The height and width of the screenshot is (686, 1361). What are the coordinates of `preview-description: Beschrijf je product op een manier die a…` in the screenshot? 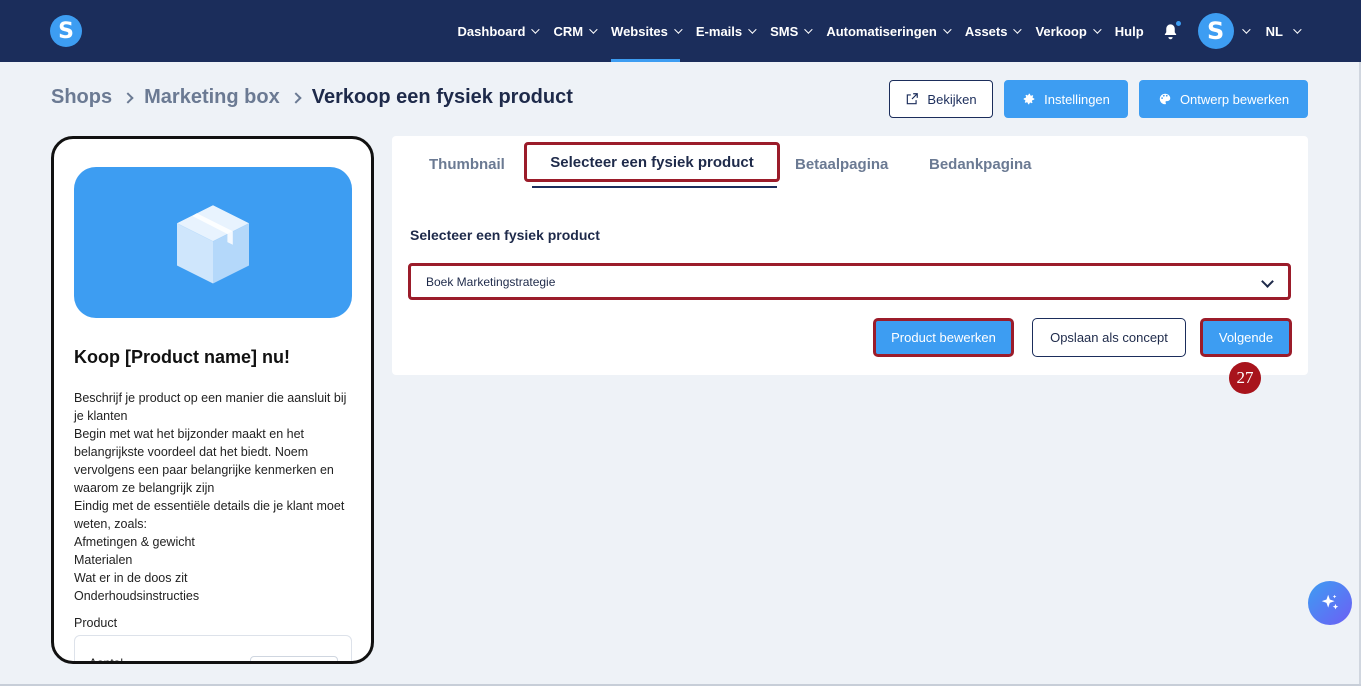 It's located at (215, 497).